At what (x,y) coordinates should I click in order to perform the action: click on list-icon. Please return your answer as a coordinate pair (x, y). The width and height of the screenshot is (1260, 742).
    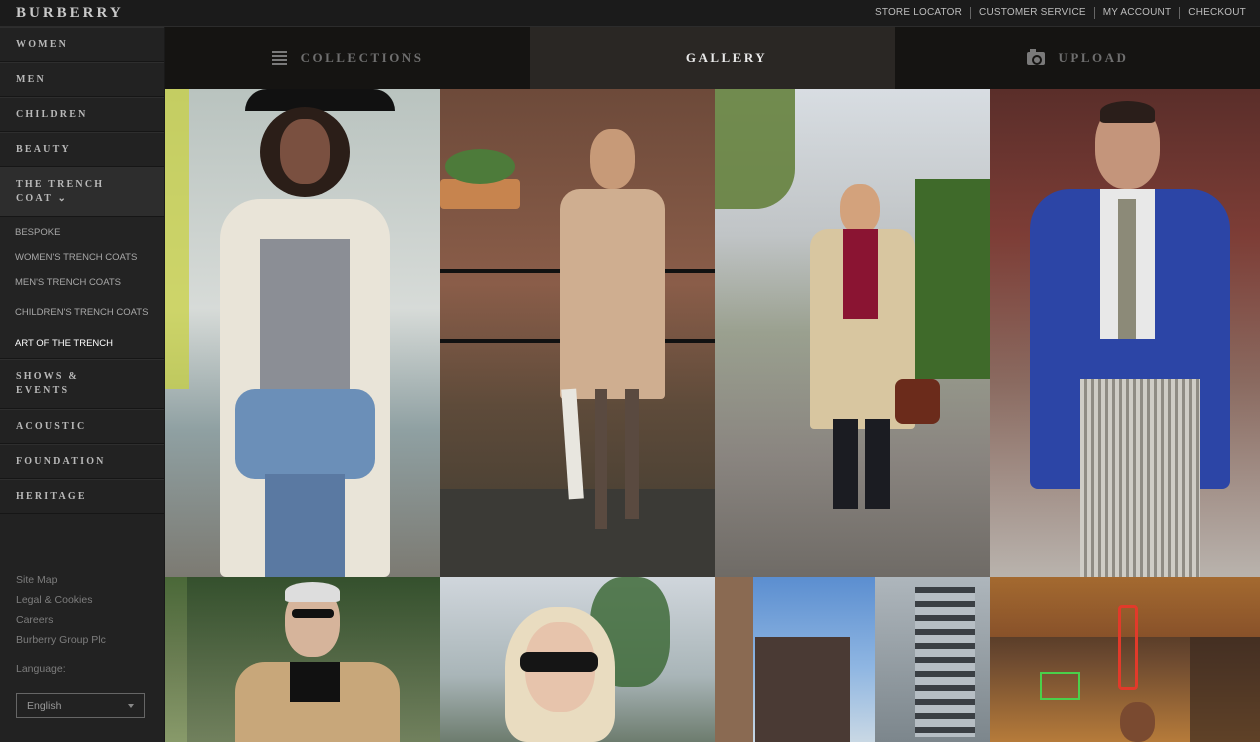
    Looking at the image, I should click on (279, 58).